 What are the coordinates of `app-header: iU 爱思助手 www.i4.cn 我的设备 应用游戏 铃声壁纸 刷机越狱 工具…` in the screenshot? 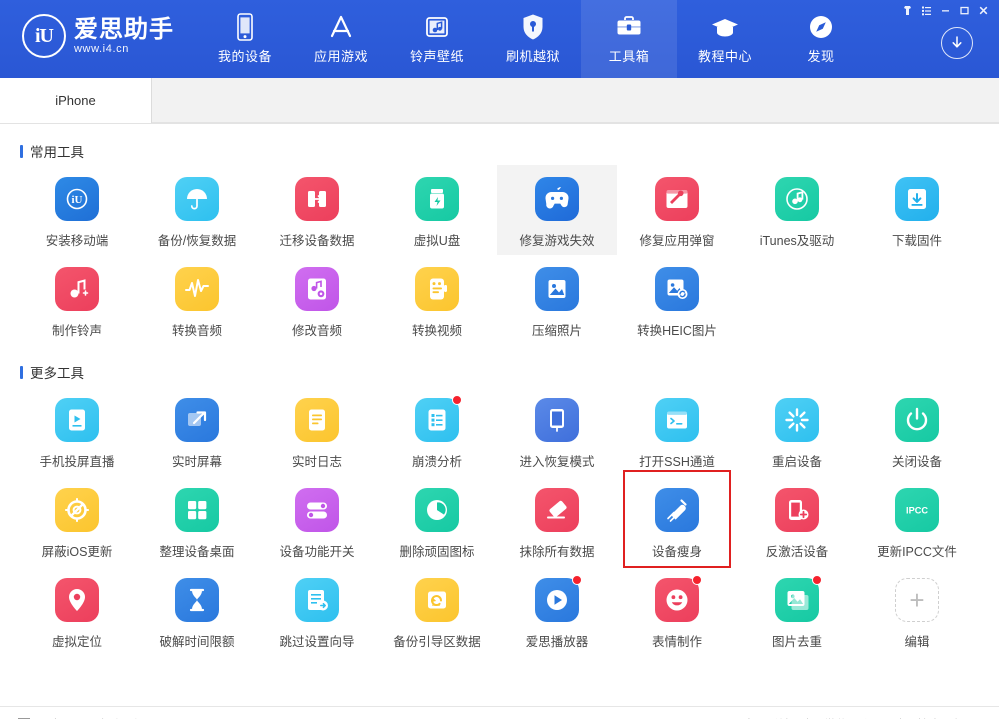 It's located at (499, 39).